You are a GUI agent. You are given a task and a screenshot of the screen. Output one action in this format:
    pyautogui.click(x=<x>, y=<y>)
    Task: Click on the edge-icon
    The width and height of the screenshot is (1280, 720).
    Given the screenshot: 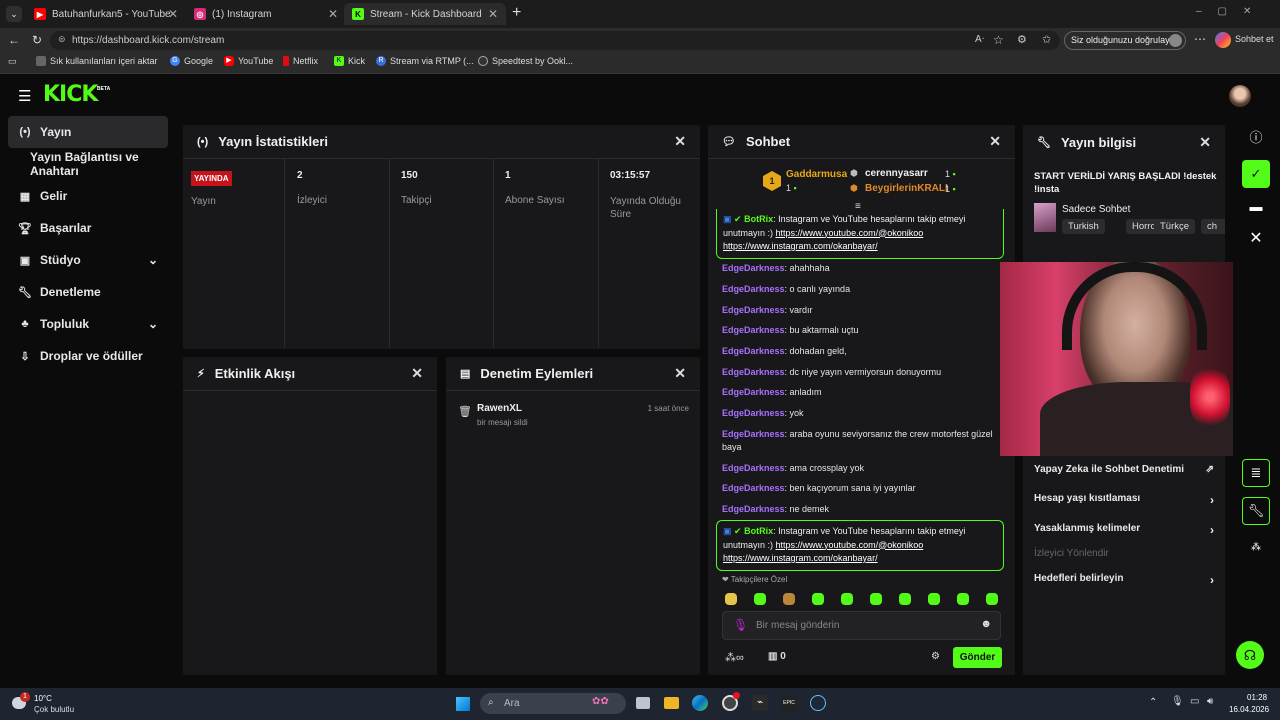 What is the action you would take?
    pyautogui.click(x=700, y=703)
    